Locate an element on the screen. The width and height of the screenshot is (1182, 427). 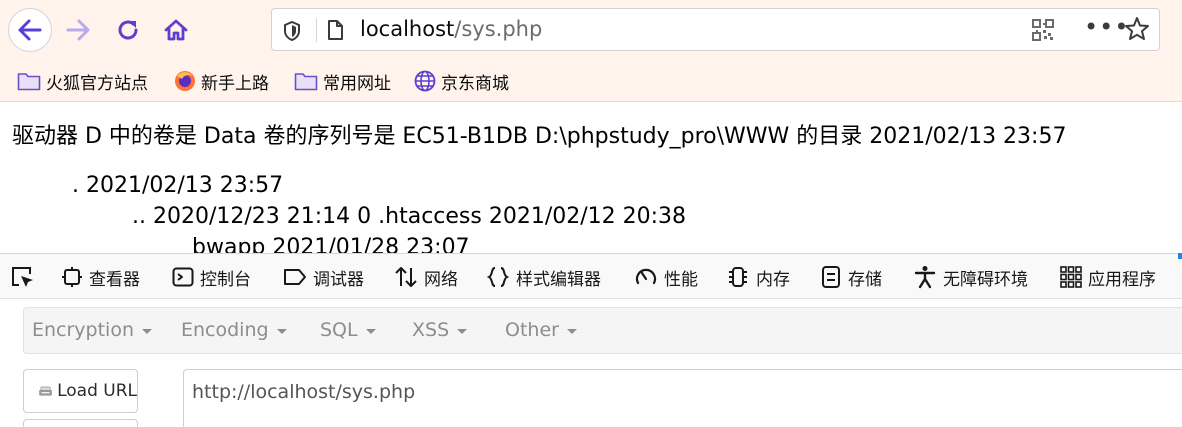
arrow-right-icon is located at coordinates (78, 30).